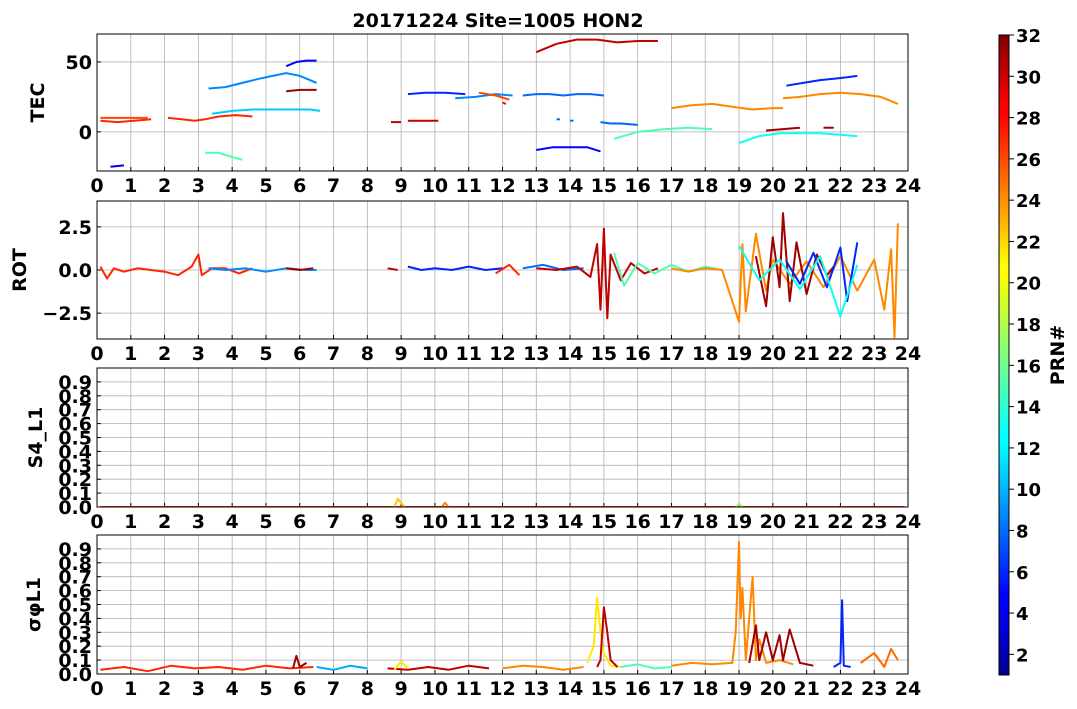  Describe the element at coordinates (1028, 77) in the screenshot. I see `colorbar-tick-label: 30` at that location.